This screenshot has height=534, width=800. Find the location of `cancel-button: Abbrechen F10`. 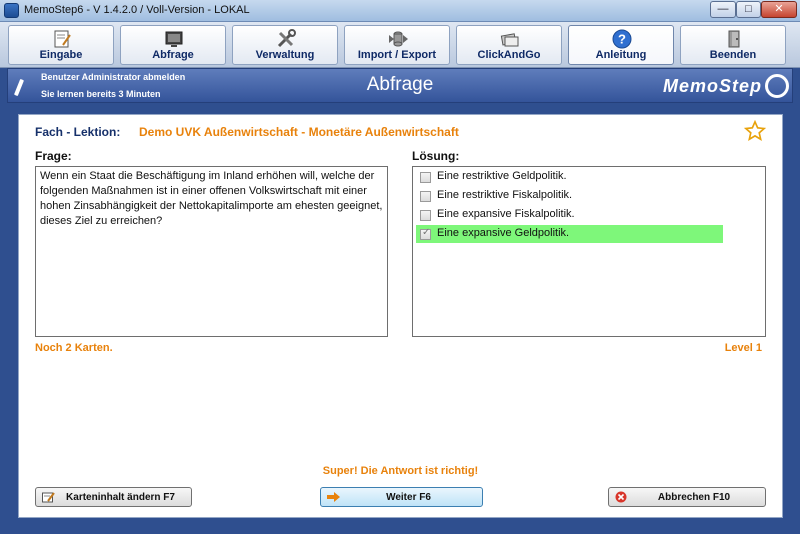

cancel-button: Abbrechen F10 is located at coordinates (687, 497).